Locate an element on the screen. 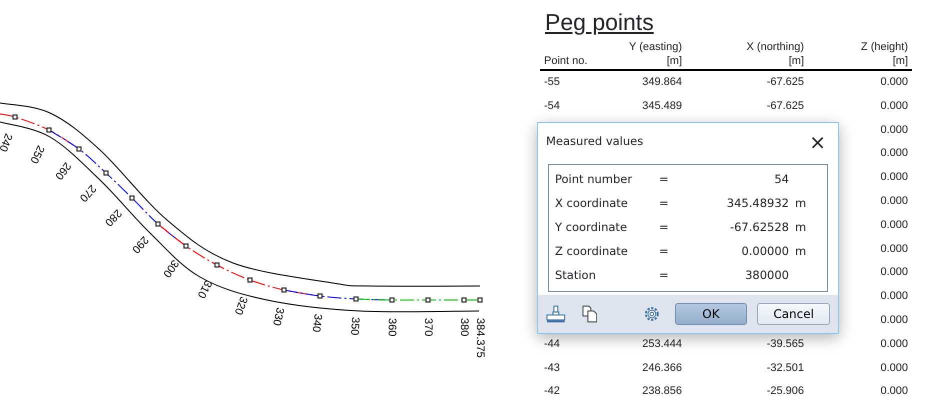  field-label: Y coordinate is located at coordinates (591, 227).